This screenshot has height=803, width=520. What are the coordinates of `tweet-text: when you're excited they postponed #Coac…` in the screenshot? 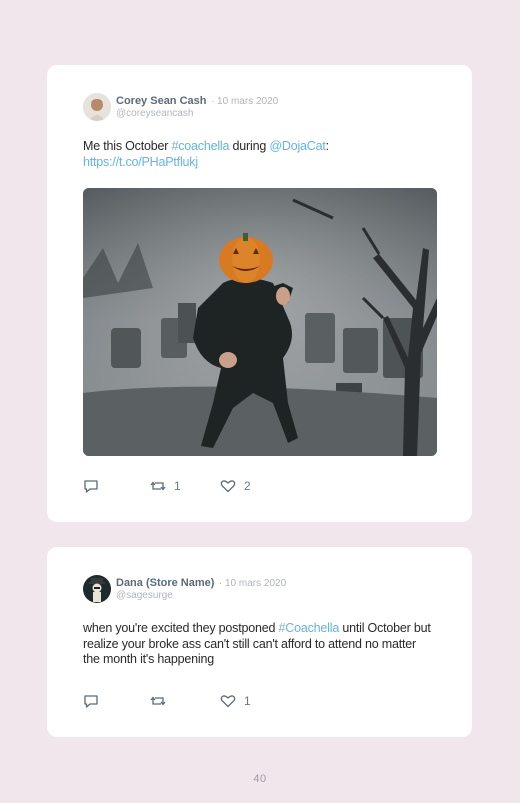 It's located at (258, 644).